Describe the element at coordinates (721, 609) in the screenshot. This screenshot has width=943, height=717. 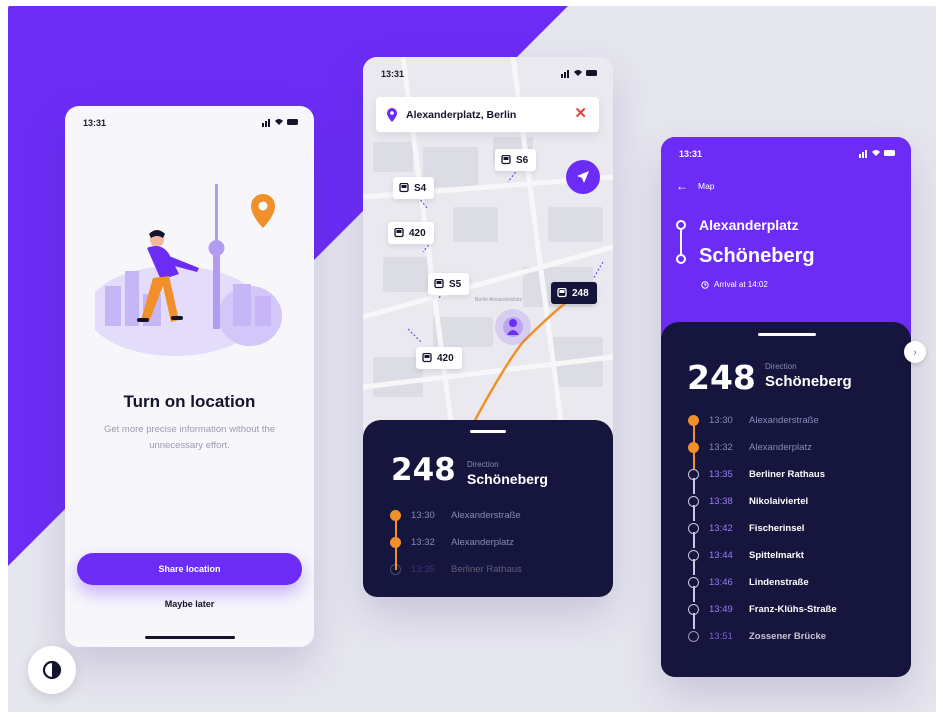
I see `stop-time: 13:49` at that location.